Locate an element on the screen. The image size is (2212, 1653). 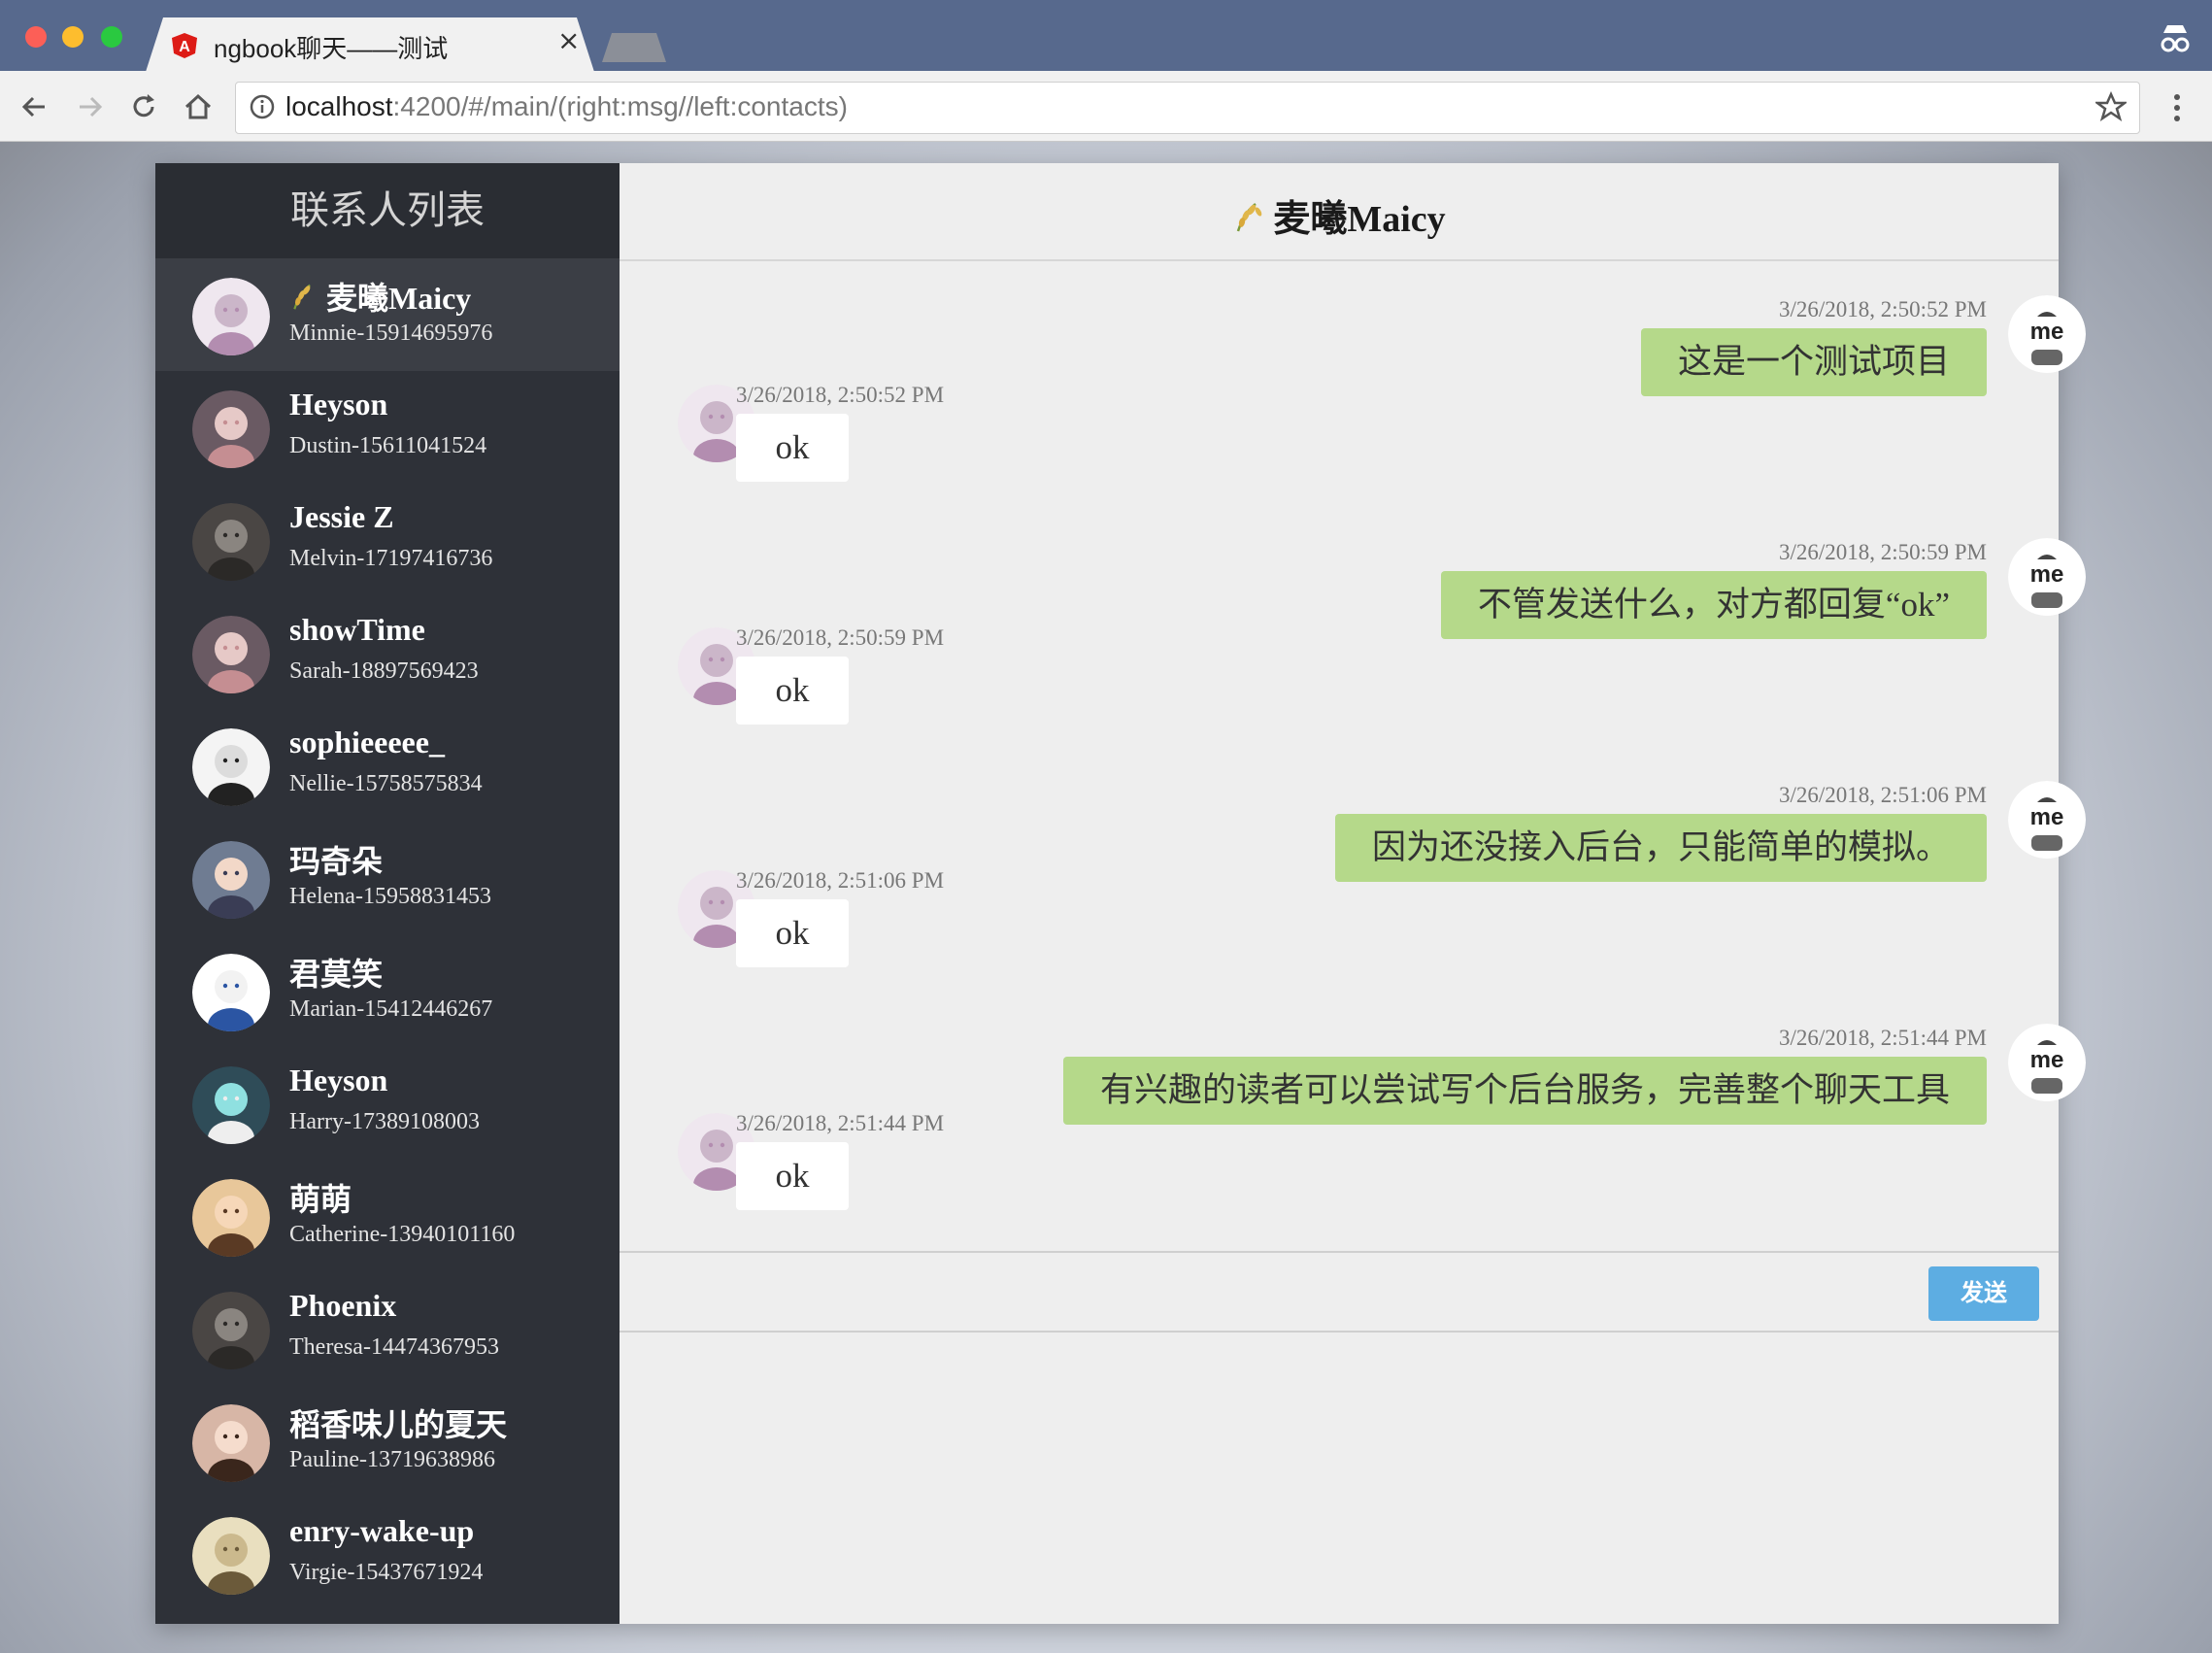
contact-item: Phoenix Theresa-14474367953 is located at coordinates (387, 1328).